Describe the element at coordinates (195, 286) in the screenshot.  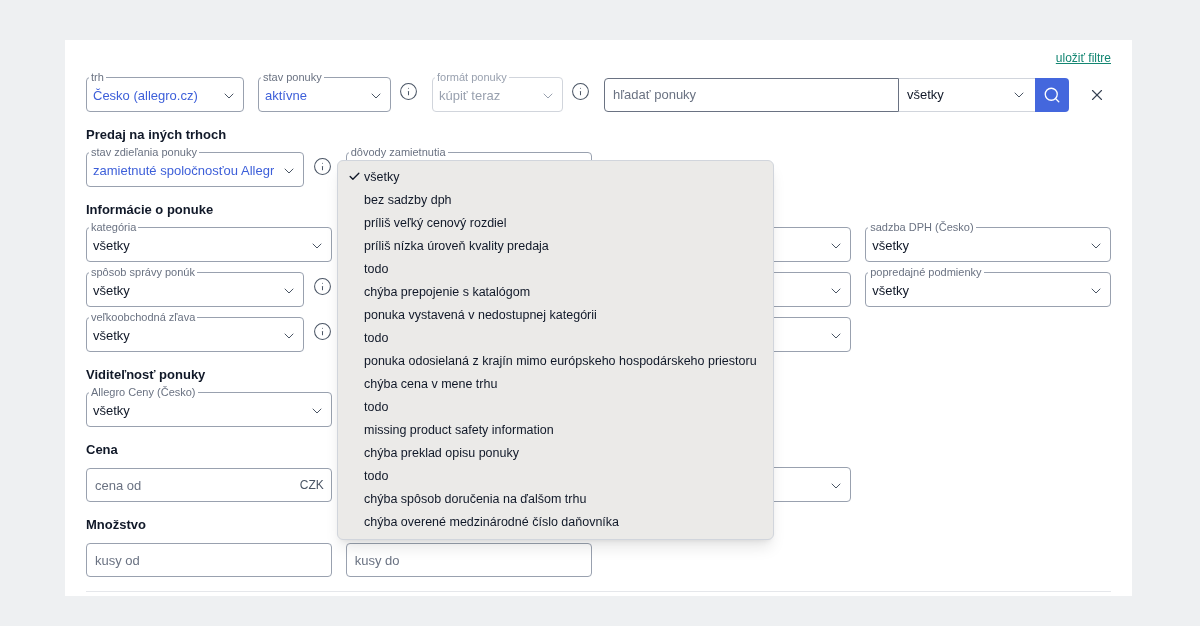
I see `select-field: spôsob správy ponúk všetky` at that location.